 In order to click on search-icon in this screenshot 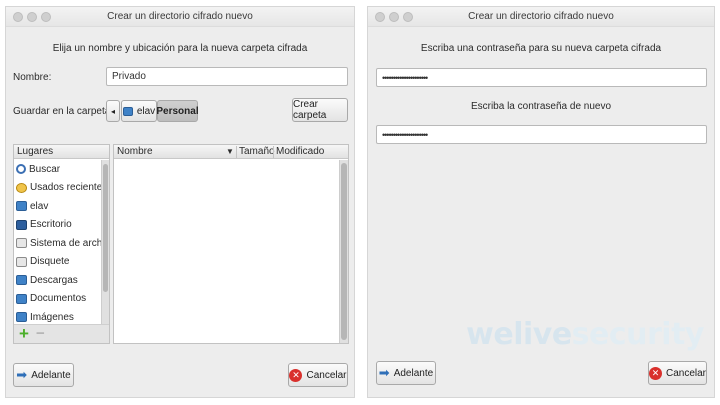, I will do `click(21, 169)`.